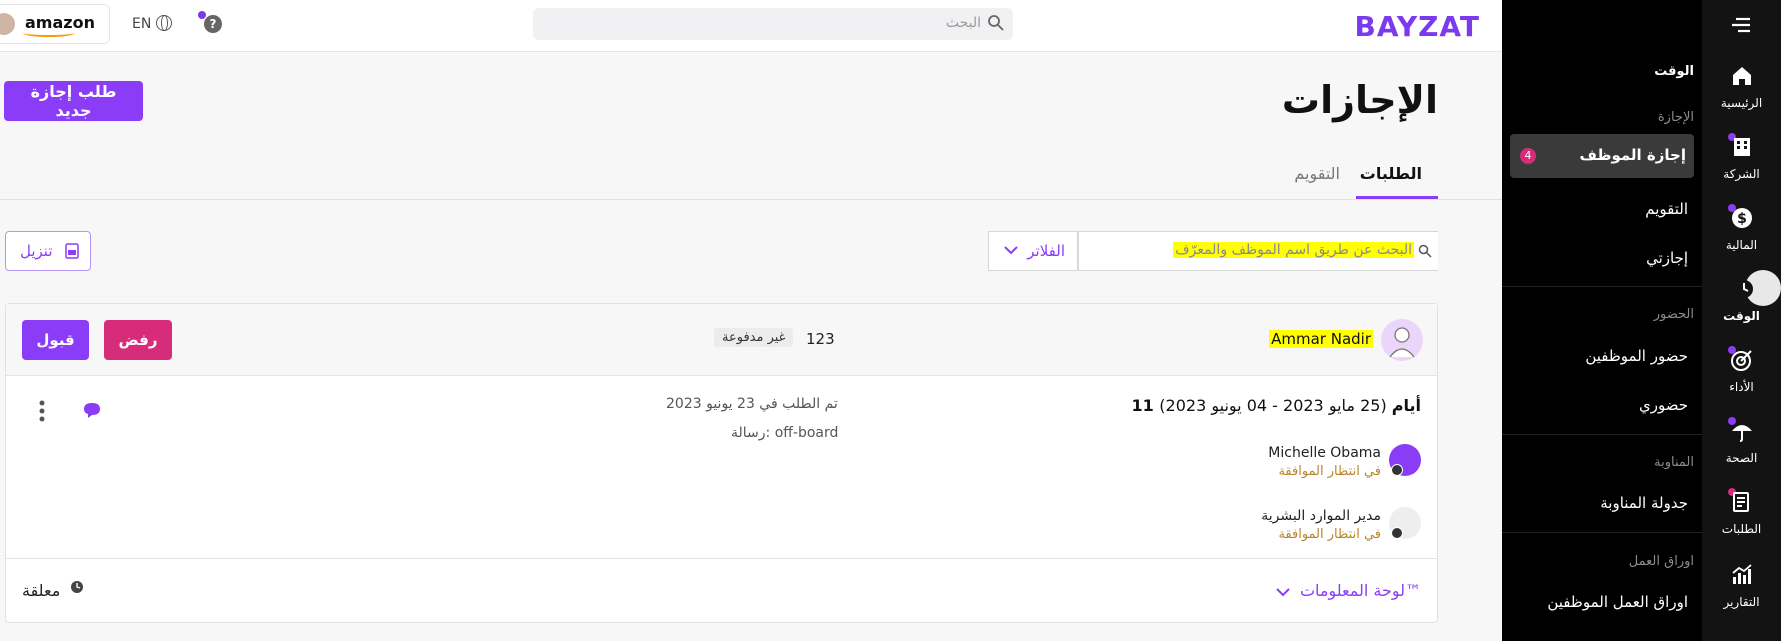  What do you see at coordinates (49, 33) in the screenshot?
I see `account-logo-smile` at bounding box center [49, 33].